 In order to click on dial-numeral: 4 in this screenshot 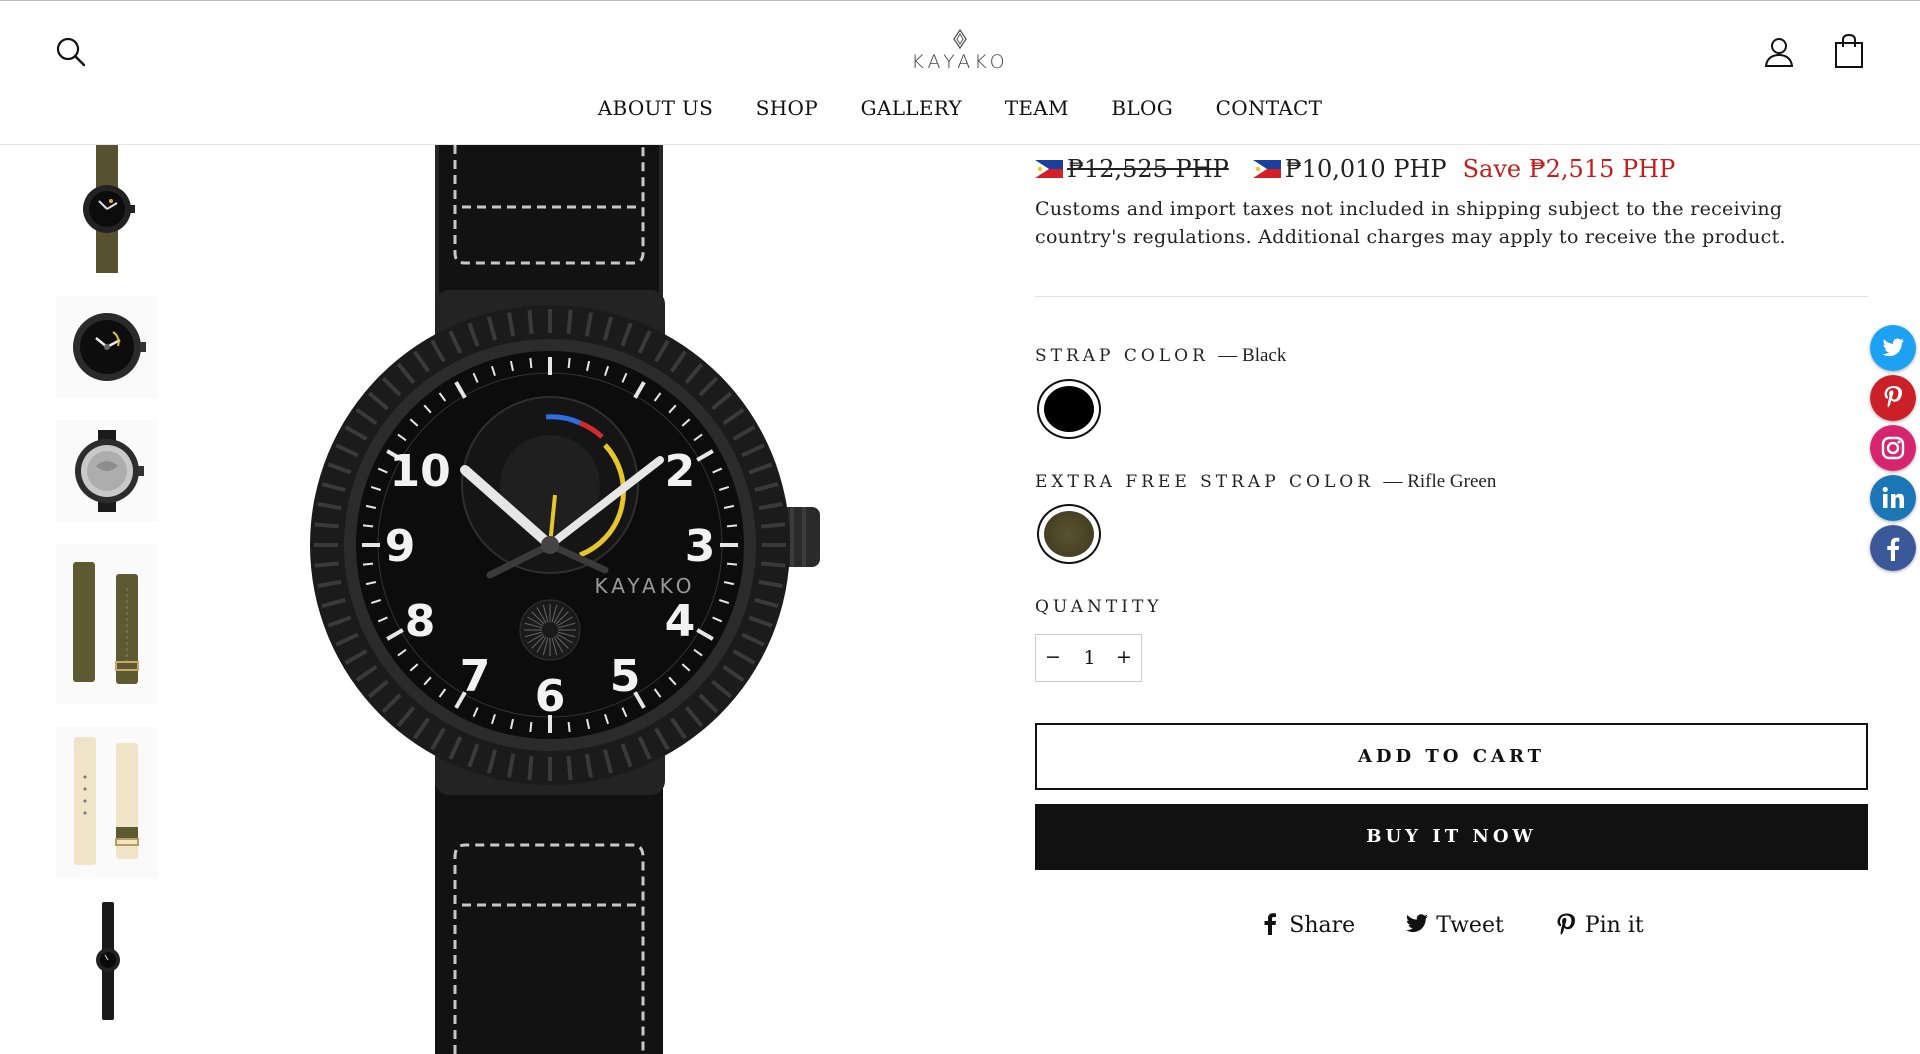, I will do `click(680, 621)`.